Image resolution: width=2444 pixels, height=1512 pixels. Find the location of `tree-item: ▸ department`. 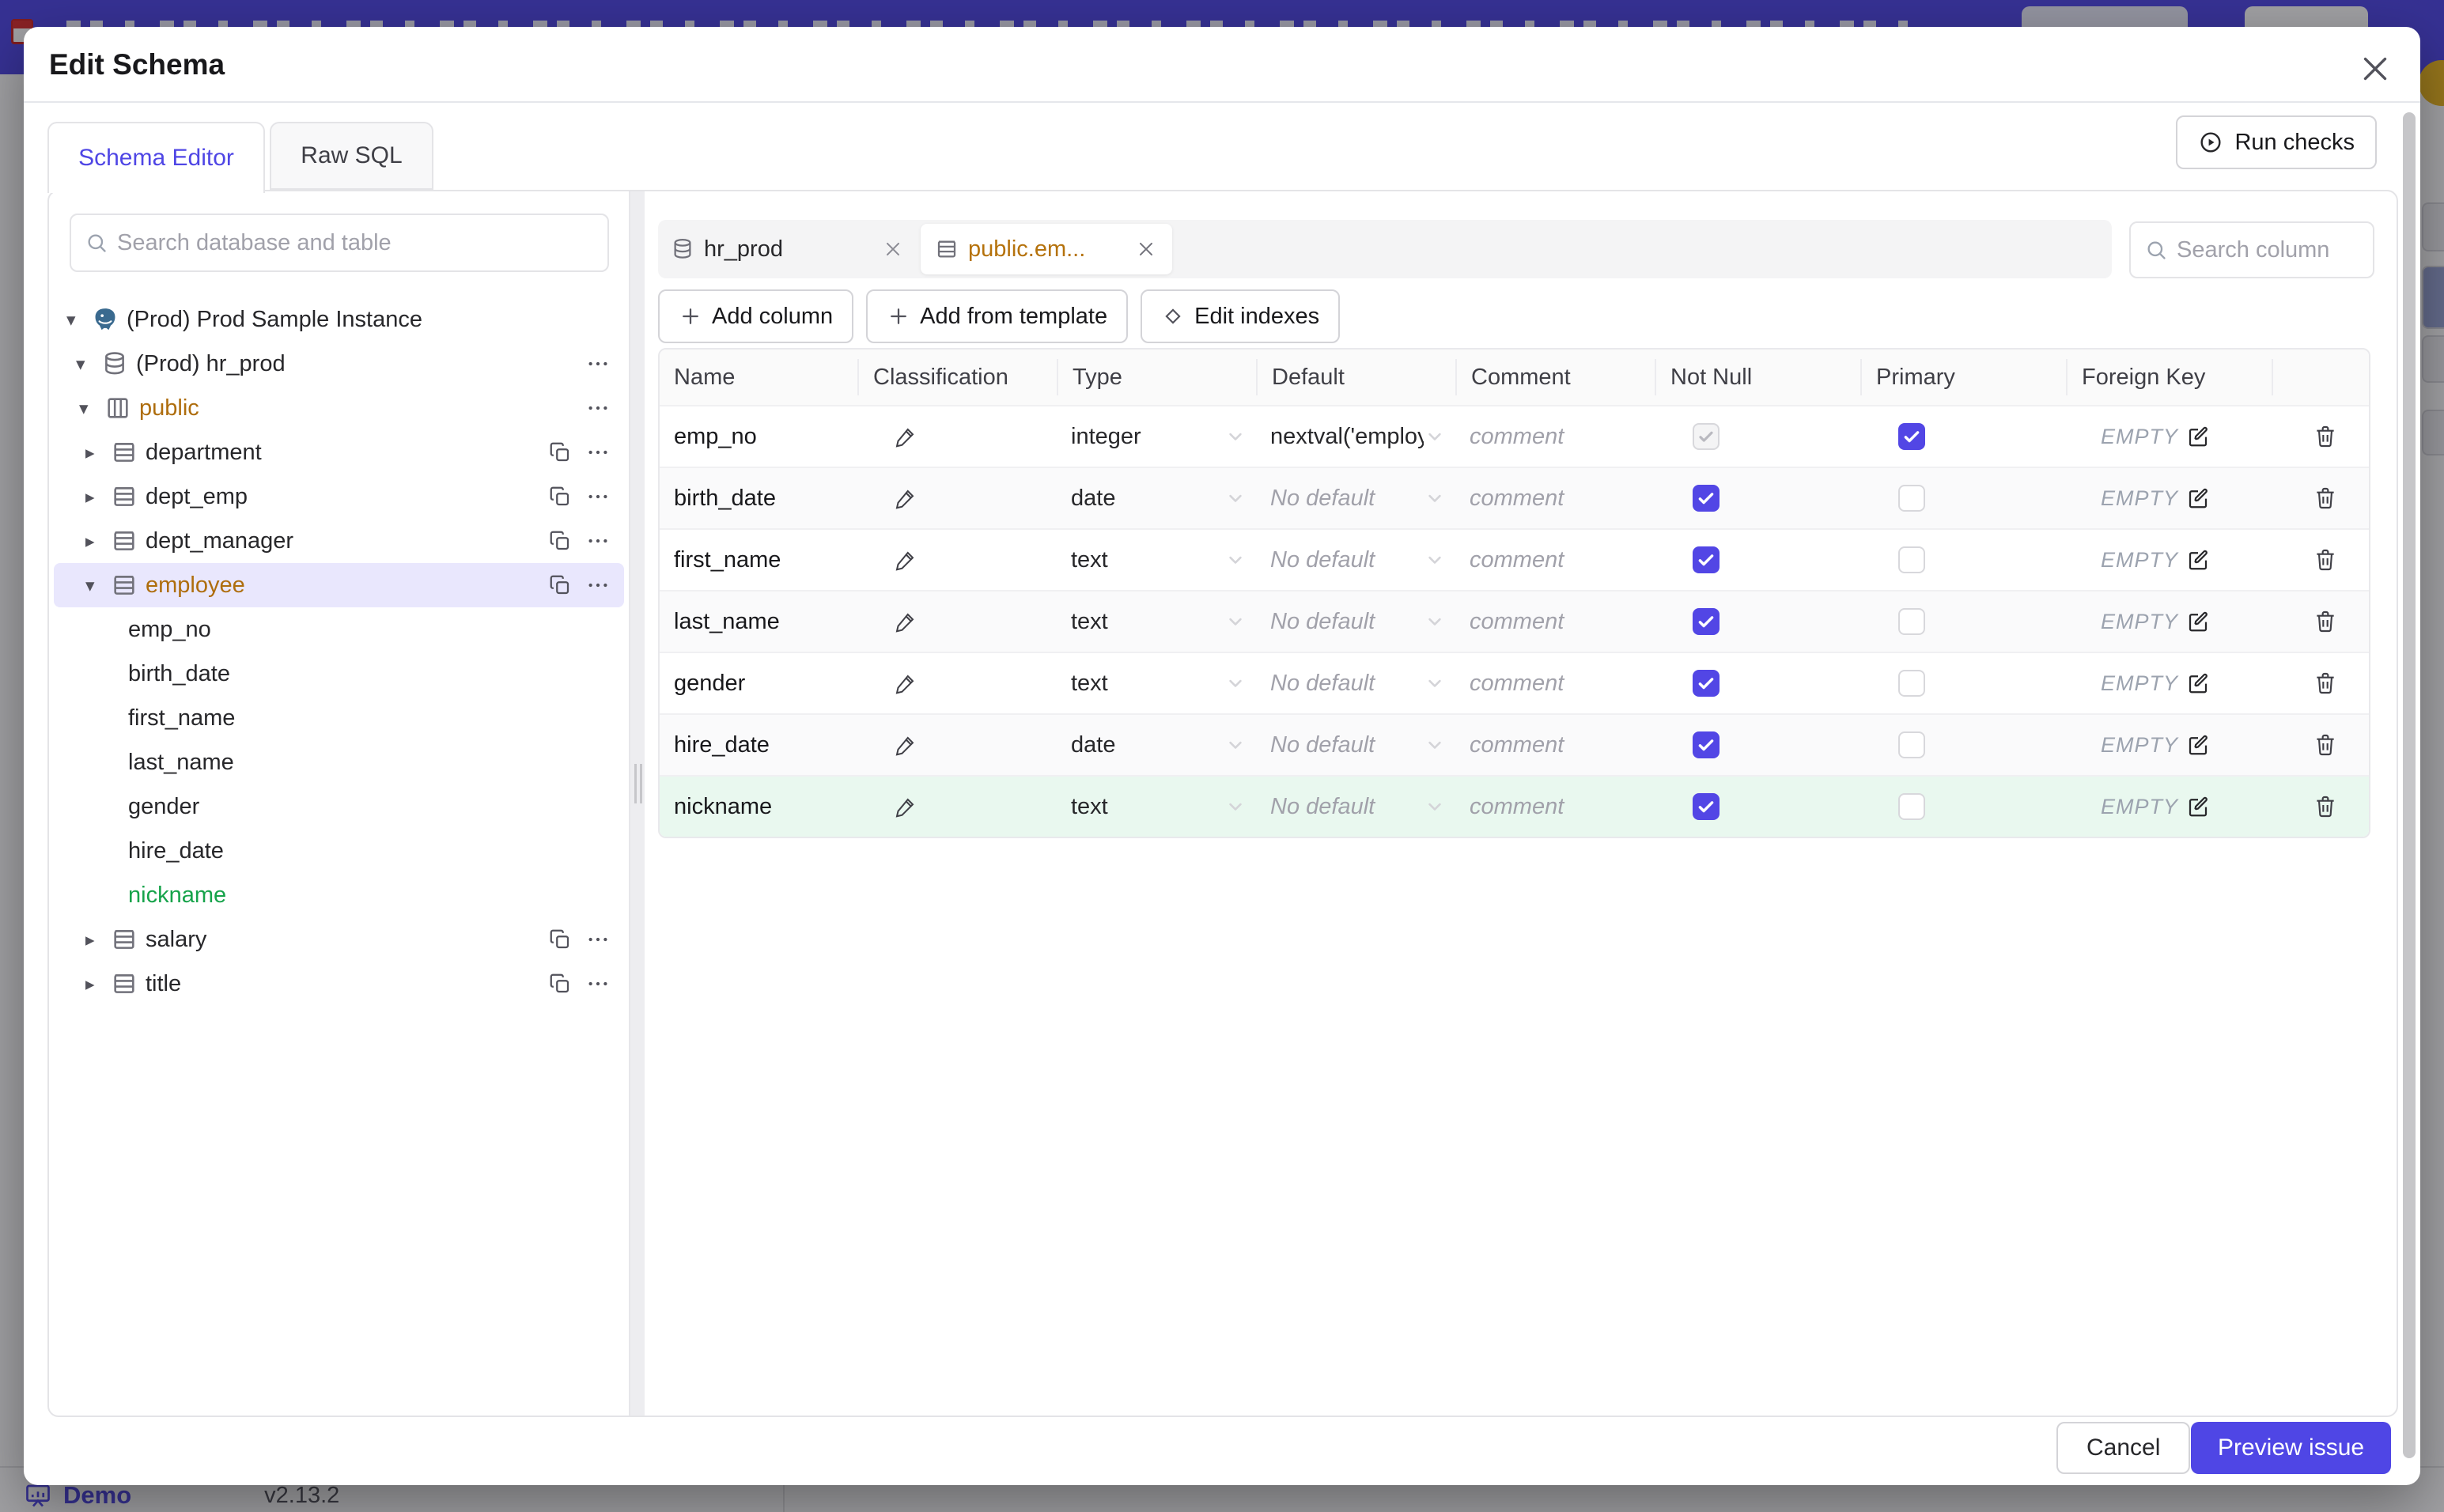

tree-item: ▸ department is located at coordinates (339, 452).